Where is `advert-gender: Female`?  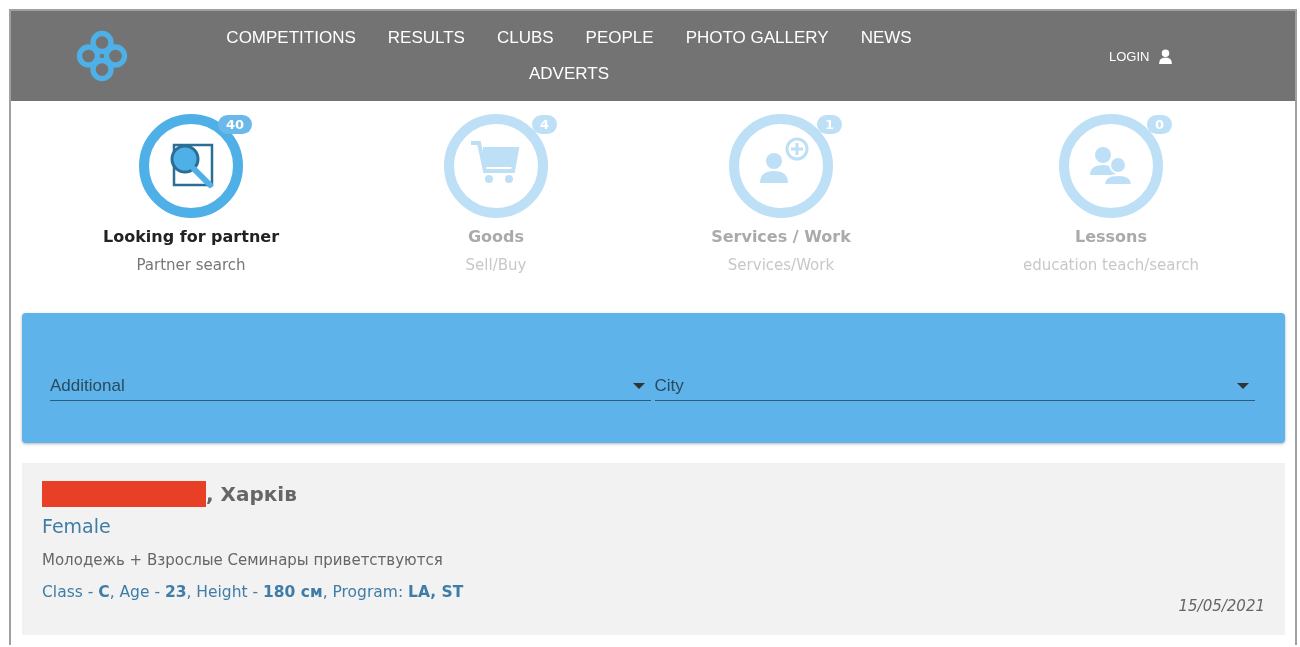
advert-gender: Female is located at coordinates (77, 526).